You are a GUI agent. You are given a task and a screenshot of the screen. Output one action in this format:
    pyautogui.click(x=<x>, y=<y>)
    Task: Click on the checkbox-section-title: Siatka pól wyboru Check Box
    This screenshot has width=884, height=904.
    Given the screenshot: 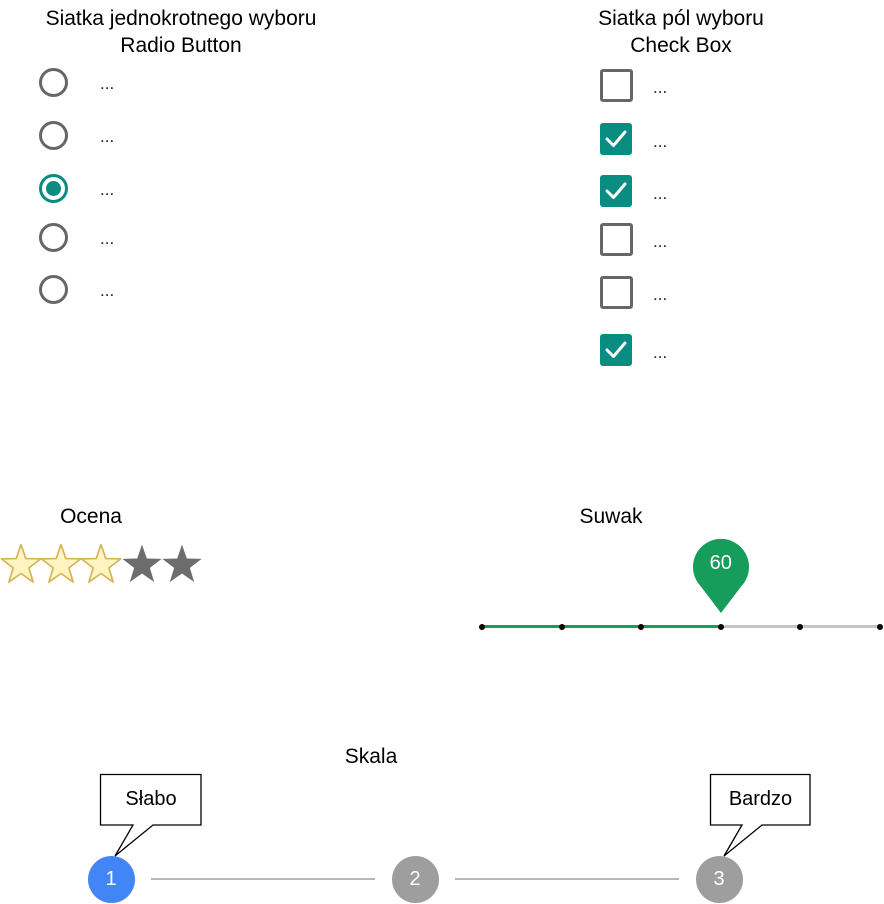 What is the action you would take?
    pyautogui.click(x=681, y=32)
    